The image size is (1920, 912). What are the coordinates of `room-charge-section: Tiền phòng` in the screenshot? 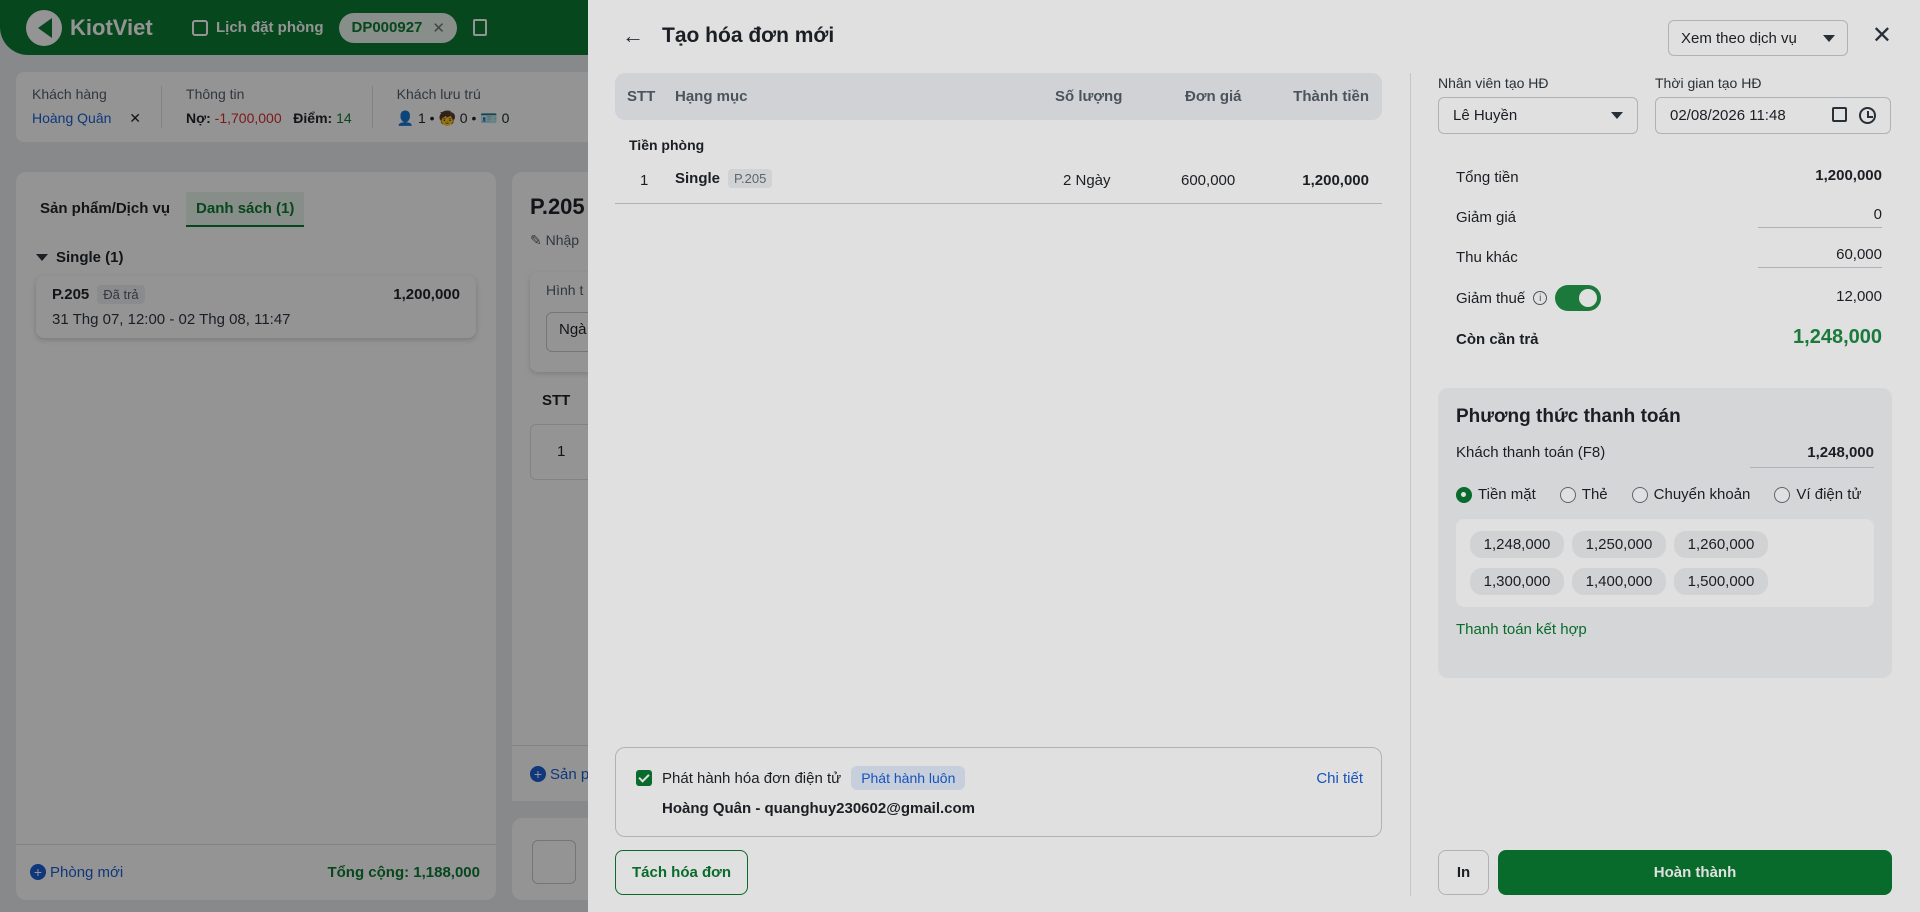 It's located at (667, 145).